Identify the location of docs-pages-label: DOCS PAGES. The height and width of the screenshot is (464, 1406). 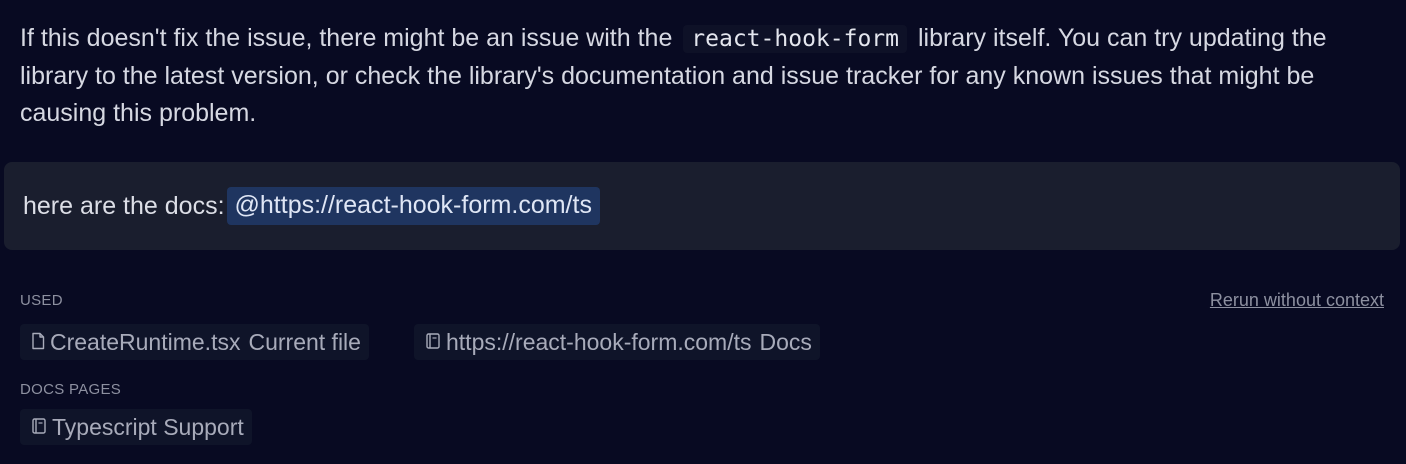
(71, 389).